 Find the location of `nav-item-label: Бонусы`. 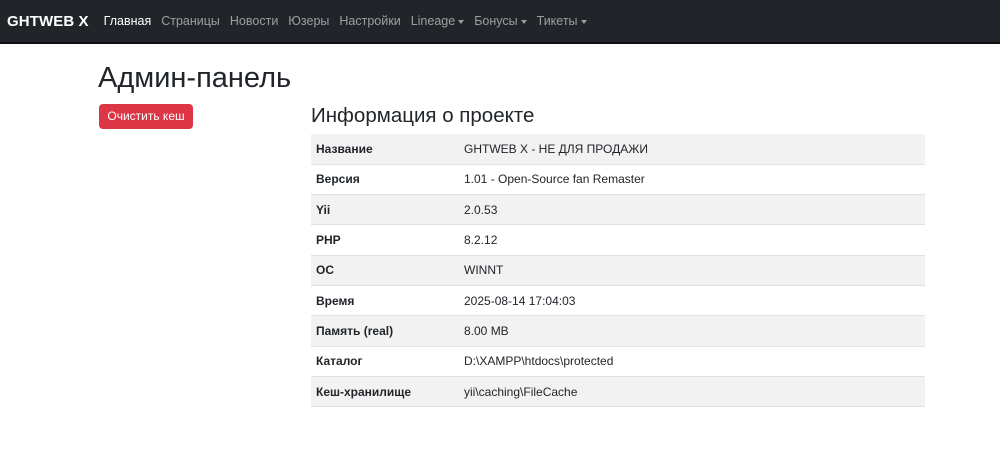

nav-item-label: Бонусы is located at coordinates (496, 21).